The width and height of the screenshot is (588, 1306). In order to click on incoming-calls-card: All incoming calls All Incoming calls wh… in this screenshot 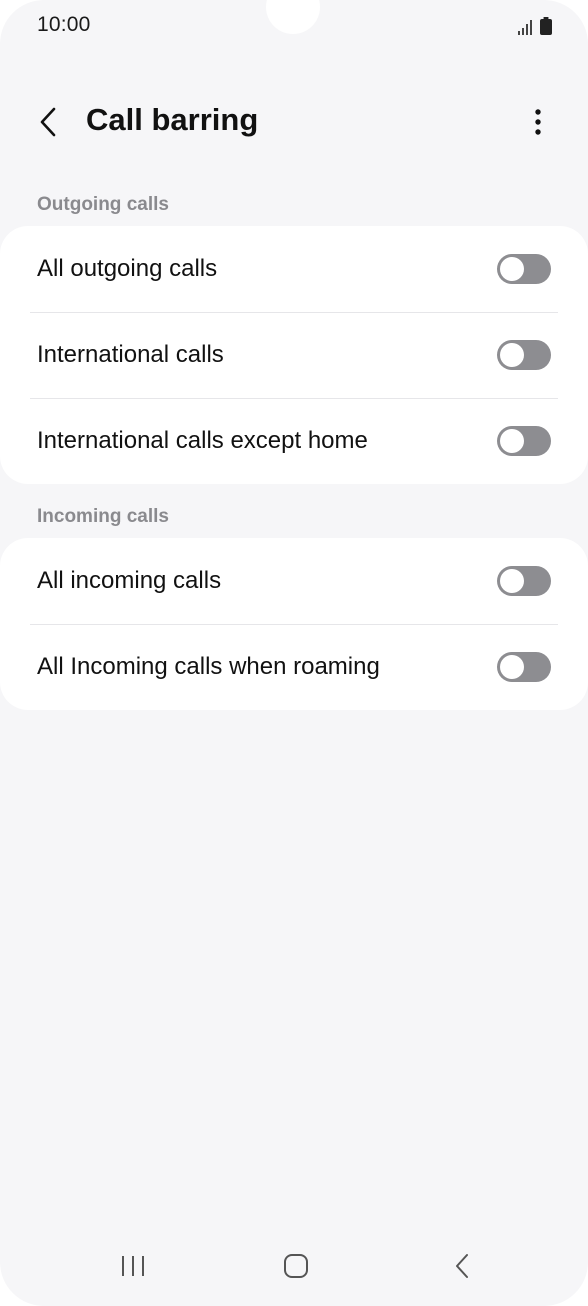, I will do `click(294, 624)`.